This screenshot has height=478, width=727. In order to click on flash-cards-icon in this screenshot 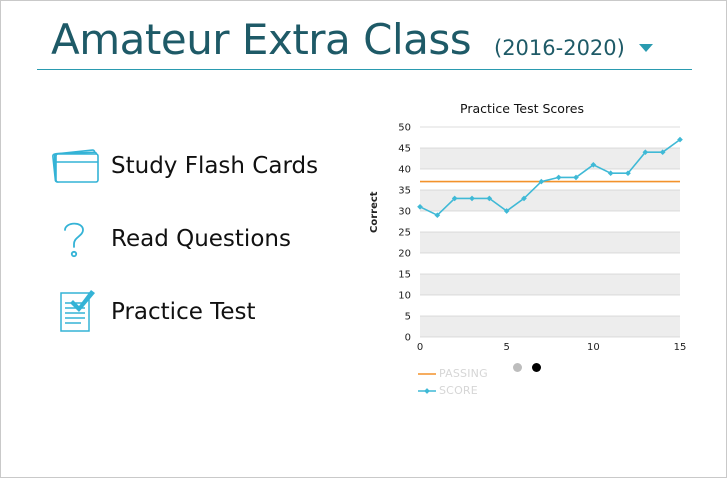, I will do `click(81, 166)`.